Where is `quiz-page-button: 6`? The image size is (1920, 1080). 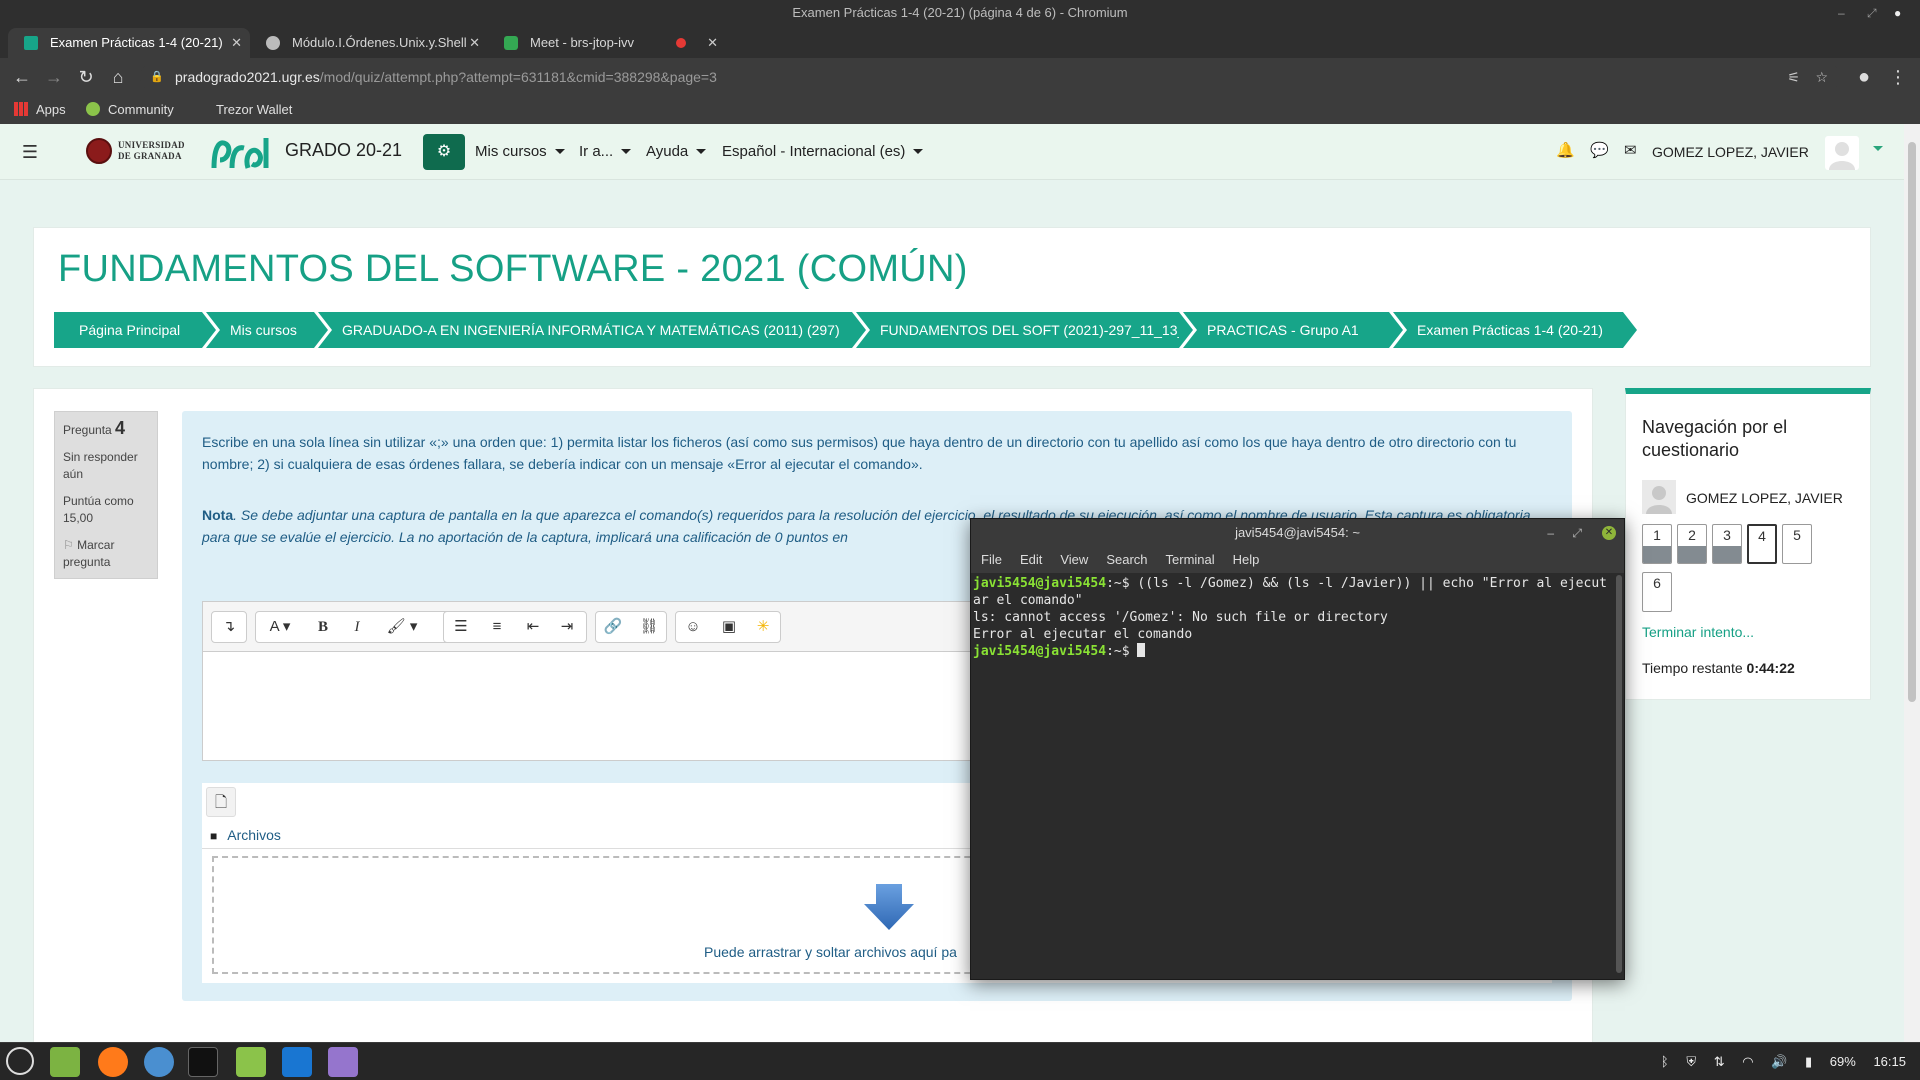
quiz-page-button: 6 is located at coordinates (1657, 592).